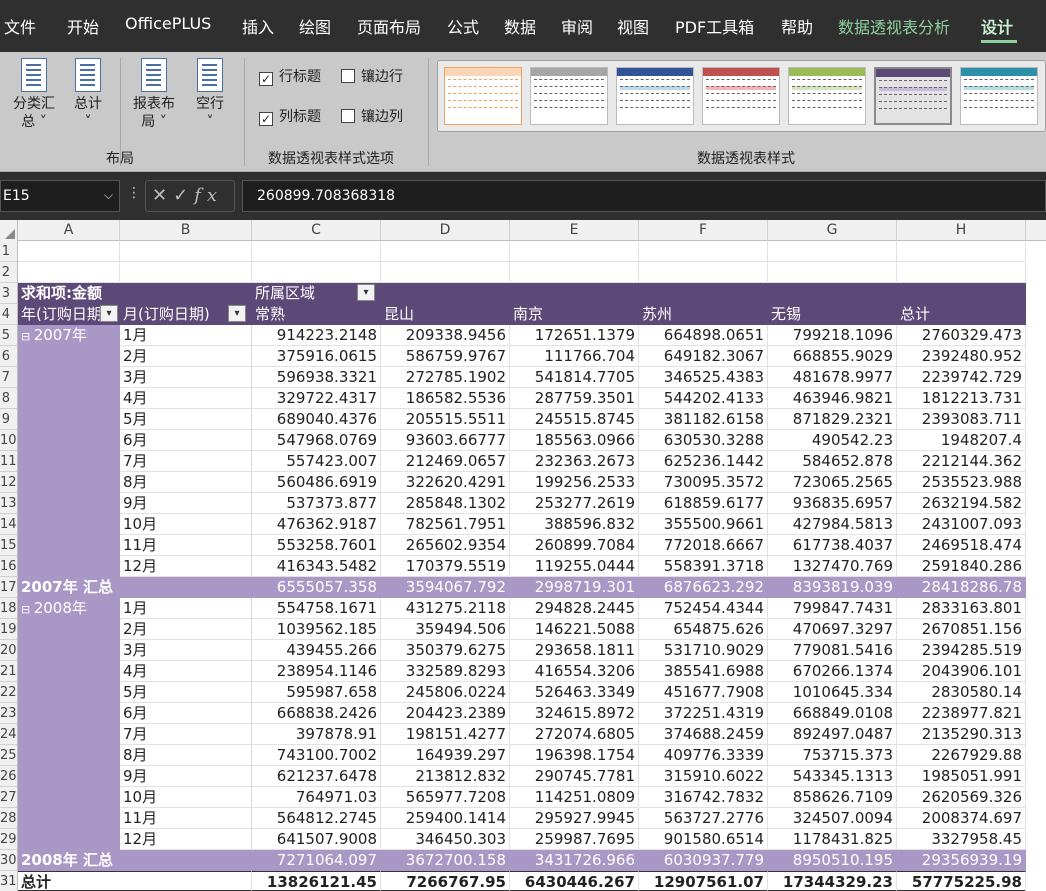 This screenshot has width=1046, height=891. What do you see at coordinates (9, 797) in the screenshot?
I see `row-header: 27` at bounding box center [9, 797].